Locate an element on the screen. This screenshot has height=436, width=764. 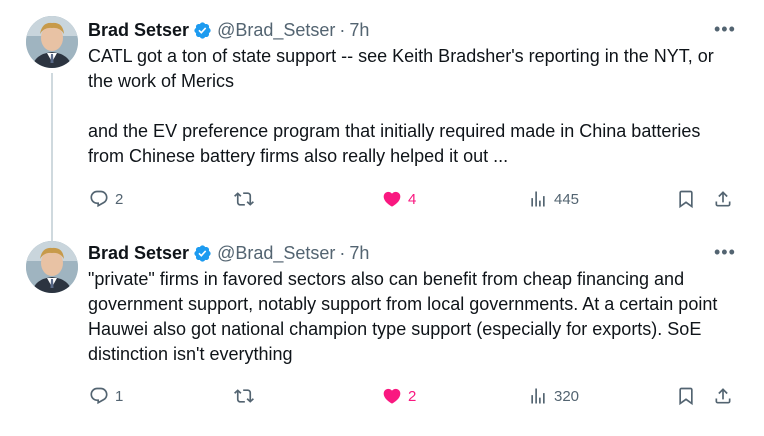
like-button: 2 is located at coordinates (399, 396).